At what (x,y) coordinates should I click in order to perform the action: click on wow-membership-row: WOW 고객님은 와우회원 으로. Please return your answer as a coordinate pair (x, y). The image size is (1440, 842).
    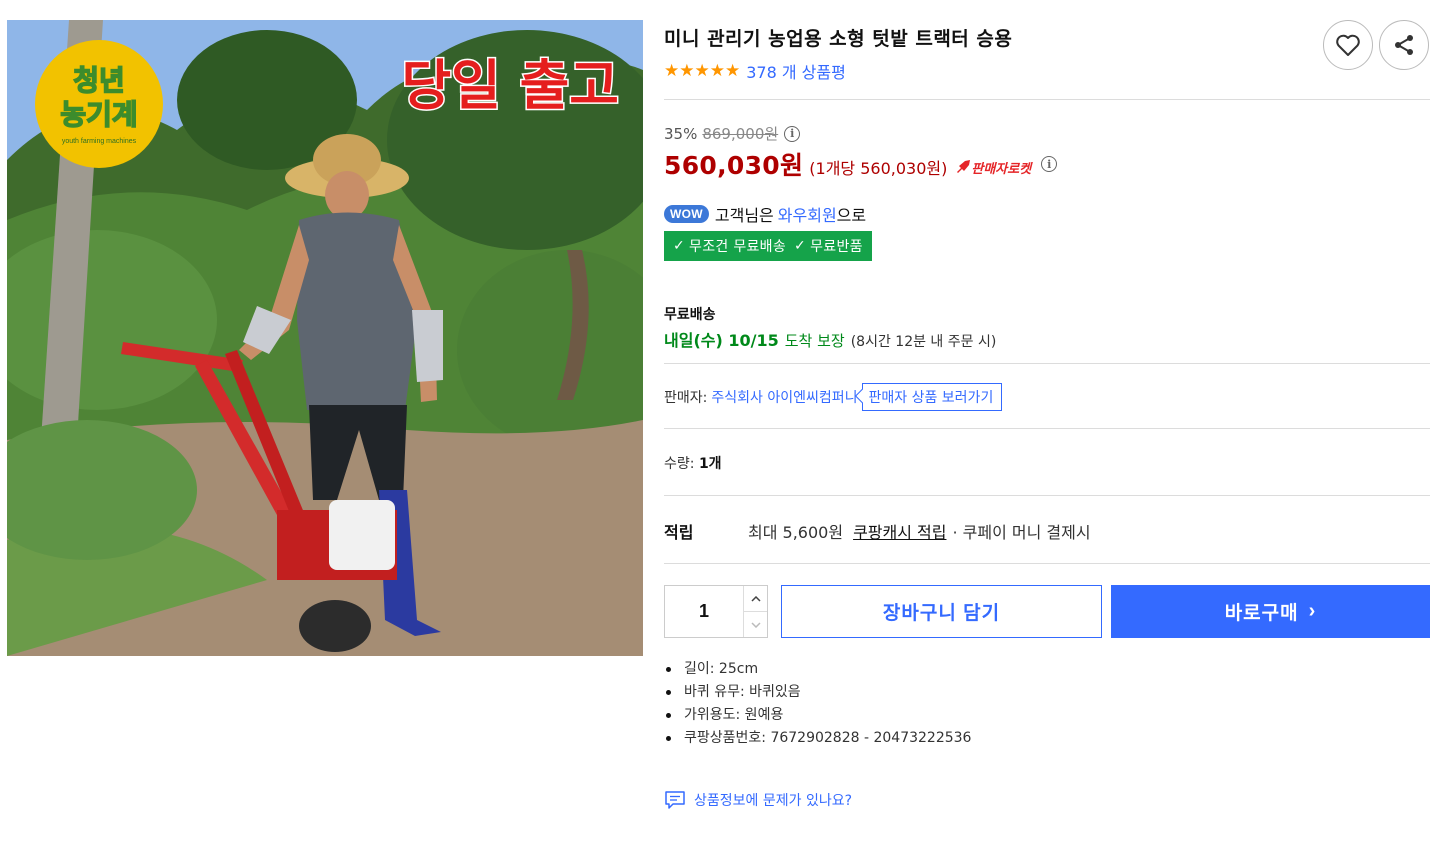
    Looking at the image, I should click on (765, 214).